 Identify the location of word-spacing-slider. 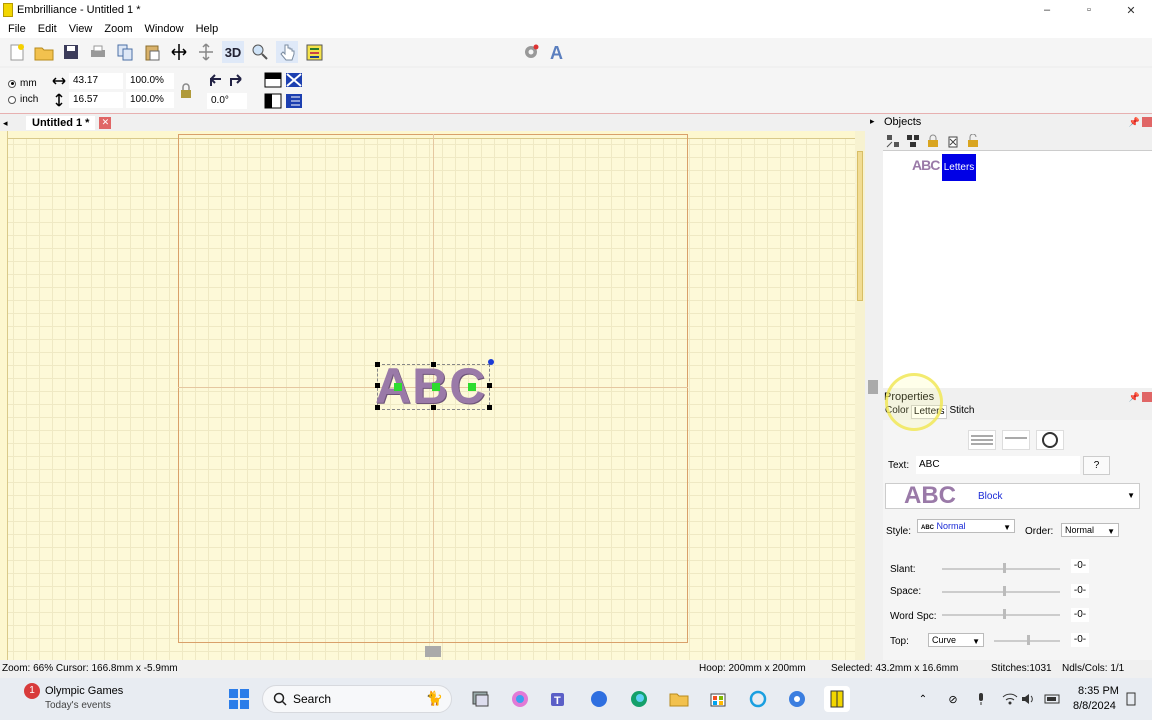
(1001, 615).